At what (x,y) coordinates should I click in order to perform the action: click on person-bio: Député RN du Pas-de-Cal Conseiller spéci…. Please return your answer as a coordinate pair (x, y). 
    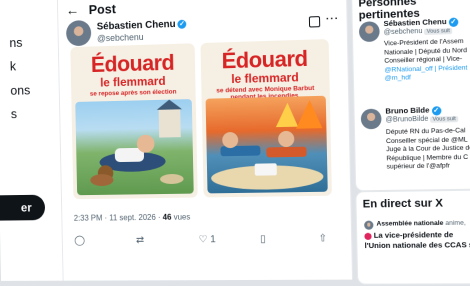
    Looking at the image, I should click on (428, 150).